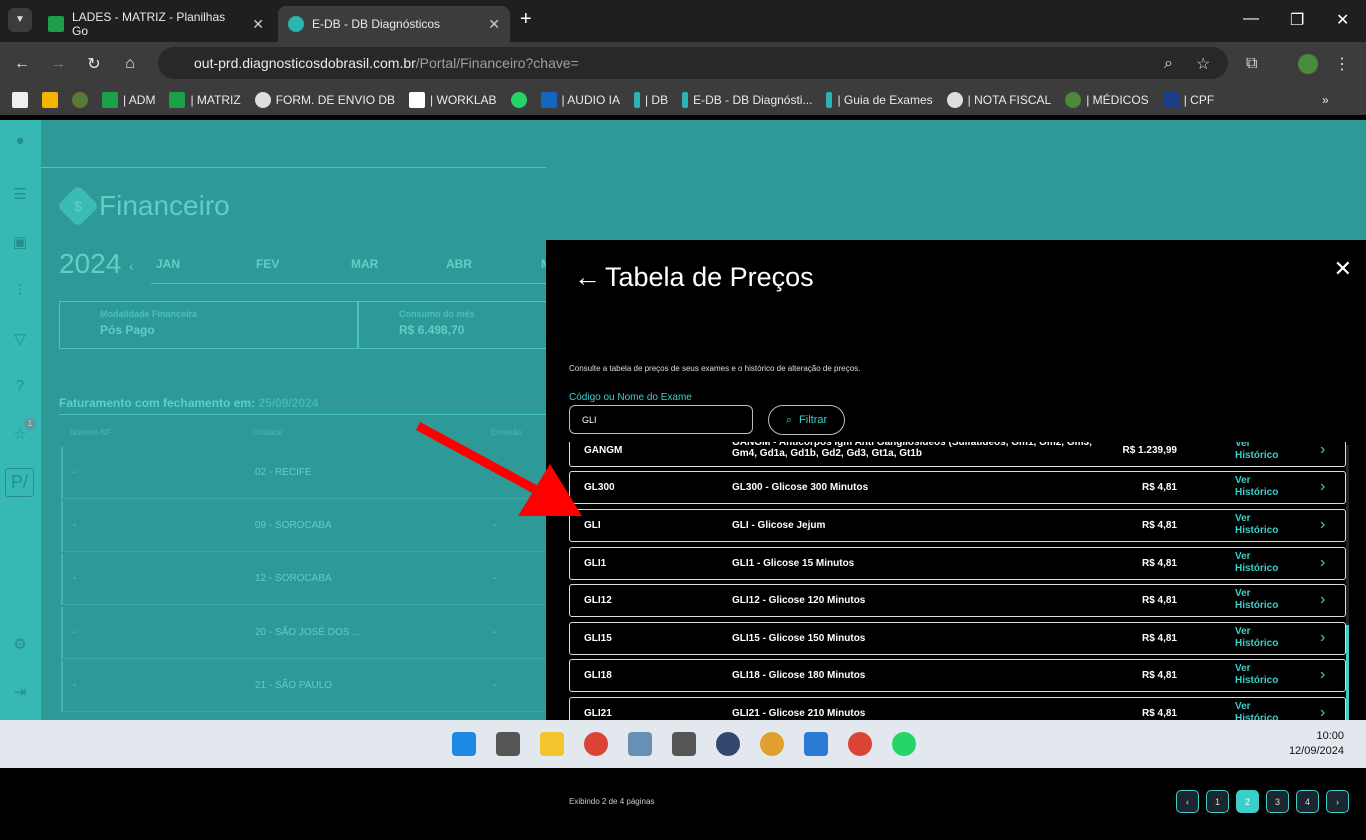  I want to click on filter-button: ⌕ Filtrar, so click(806, 420).